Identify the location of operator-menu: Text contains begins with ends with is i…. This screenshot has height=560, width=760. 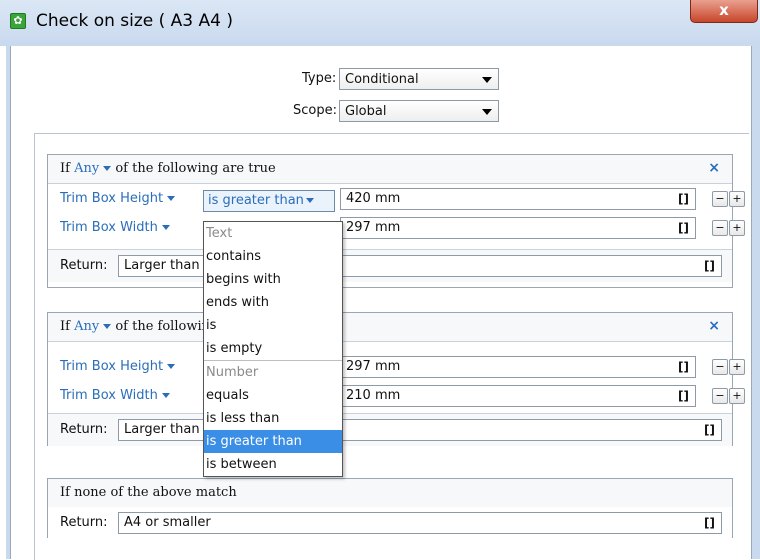
(273, 349).